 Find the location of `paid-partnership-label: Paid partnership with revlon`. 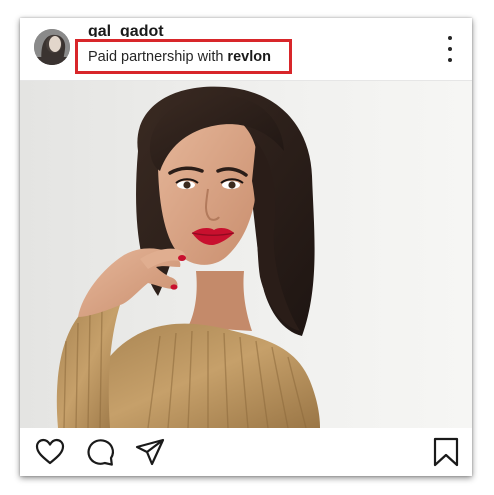

paid-partnership-label: Paid partnership with revlon is located at coordinates (183, 56).